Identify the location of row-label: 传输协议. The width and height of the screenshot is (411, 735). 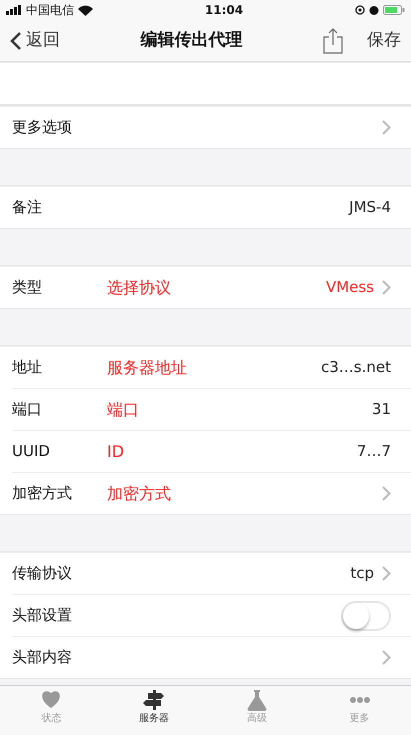
(42, 573).